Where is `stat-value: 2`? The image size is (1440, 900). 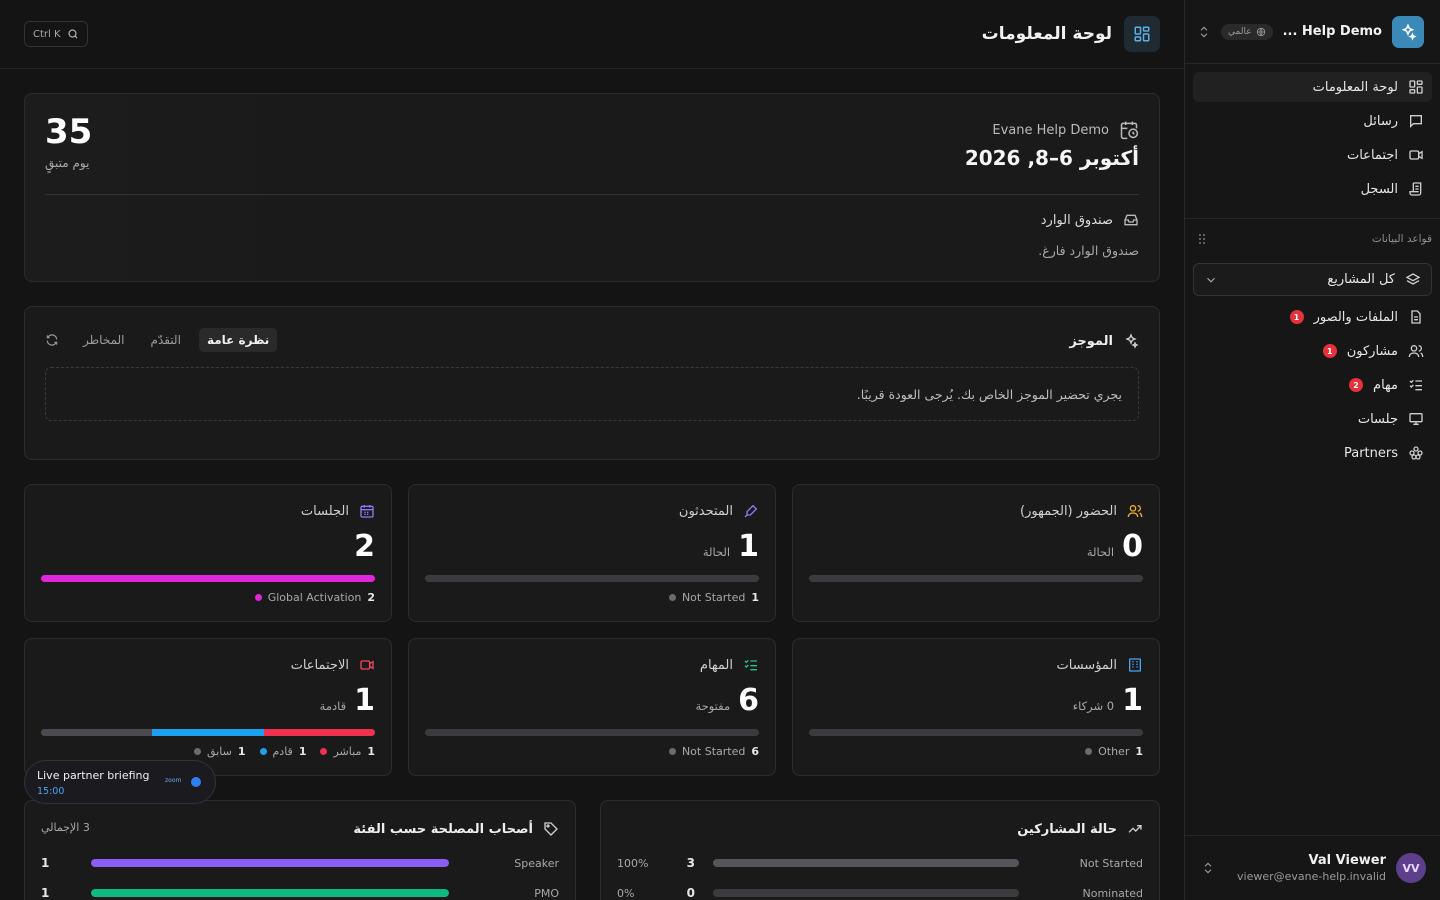
stat-value: 2 is located at coordinates (364, 546).